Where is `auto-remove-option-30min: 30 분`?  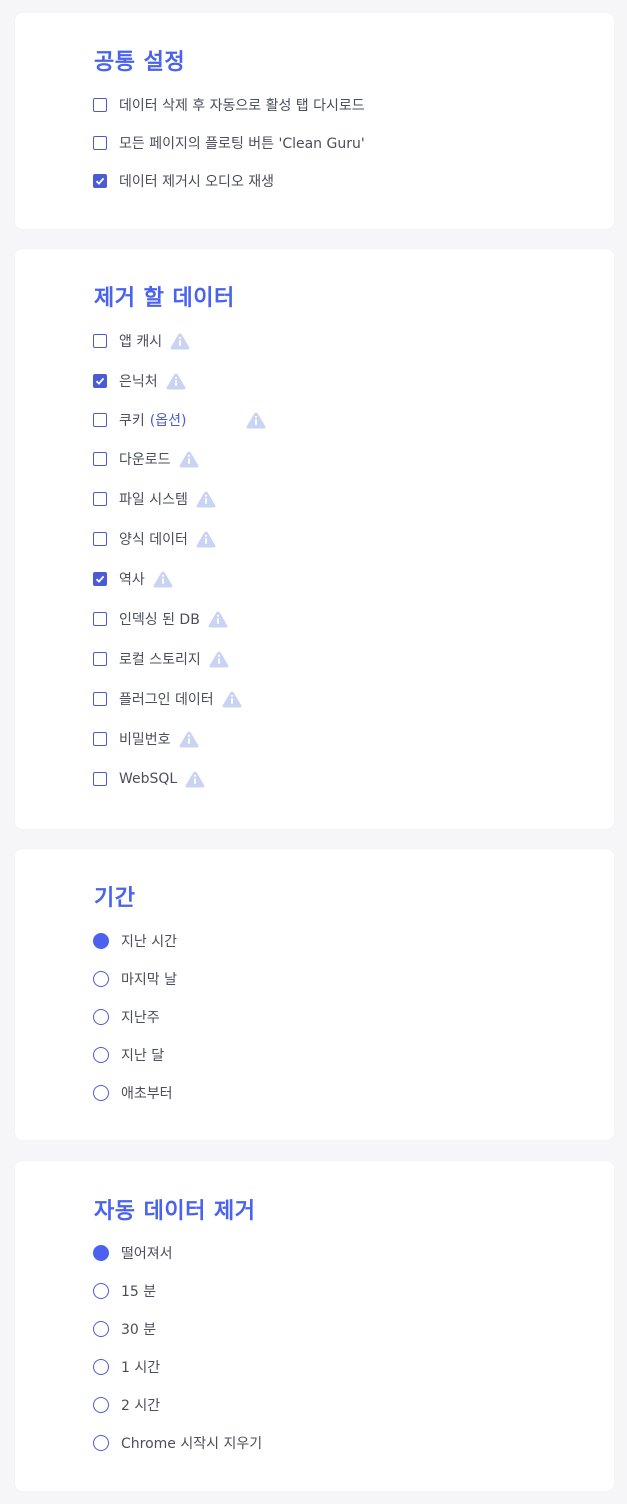
auto-remove-option-30min: 30 분 is located at coordinates (124, 1329).